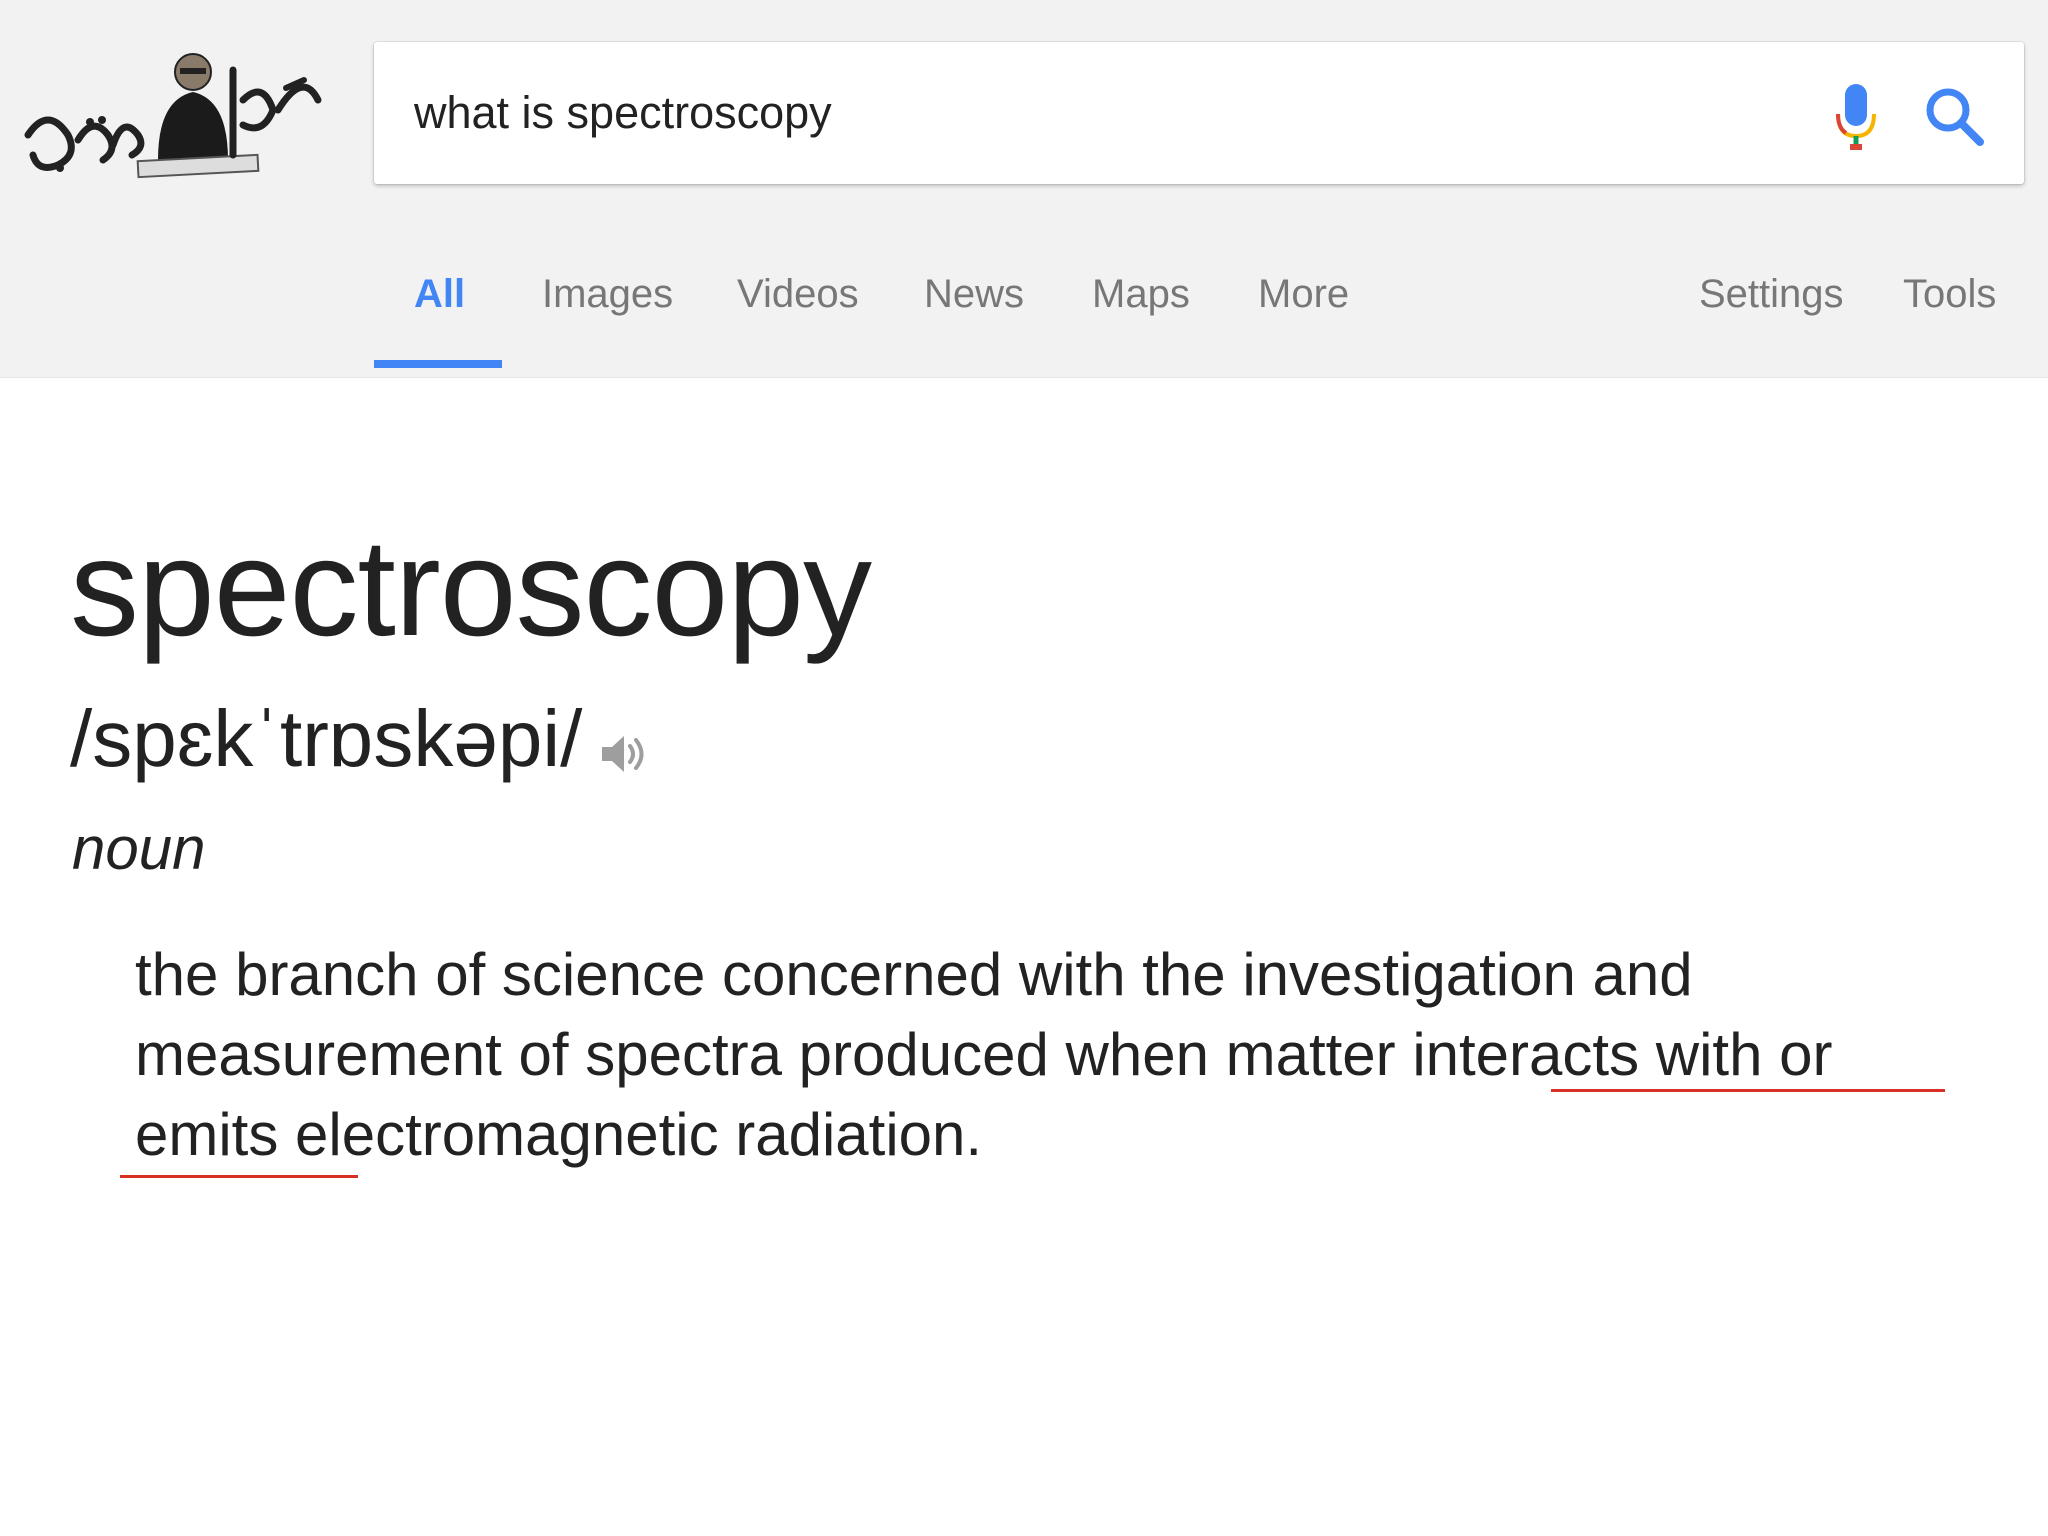 The image size is (2048, 1536). What do you see at coordinates (798, 294) in the screenshot?
I see `tab-videos: Videos` at bounding box center [798, 294].